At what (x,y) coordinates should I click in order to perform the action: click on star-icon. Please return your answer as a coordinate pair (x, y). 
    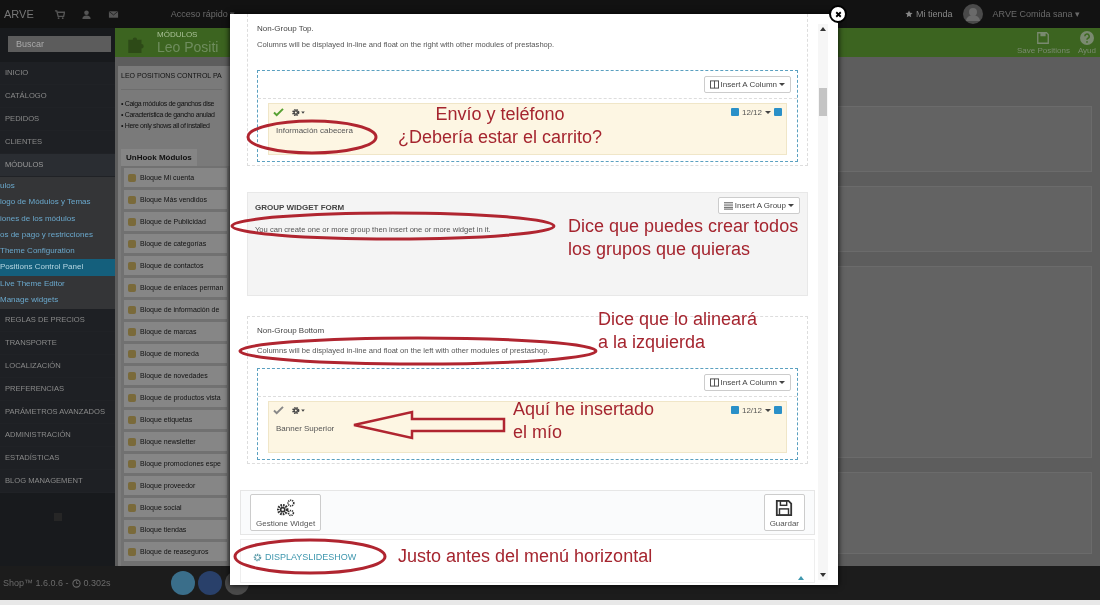
    Looking at the image, I should click on (909, 14).